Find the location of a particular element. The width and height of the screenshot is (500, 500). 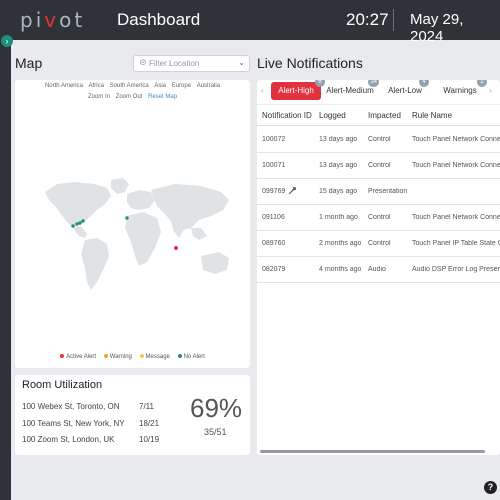

cell-rule: Audio DSP Error Log Present is located at coordinates (456, 269).